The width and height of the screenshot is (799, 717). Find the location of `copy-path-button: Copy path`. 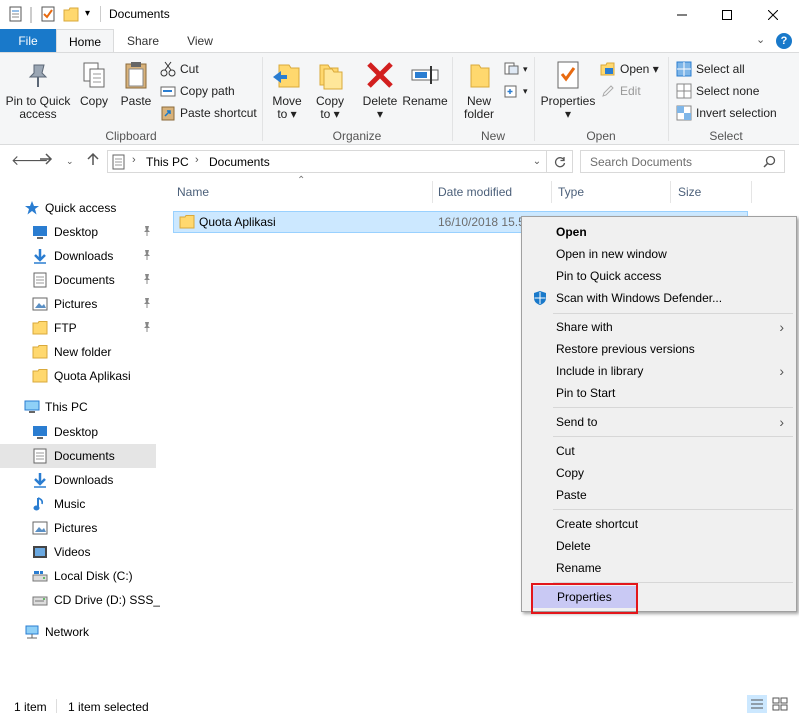

copy-path-button: Copy path is located at coordinates (197, 91).